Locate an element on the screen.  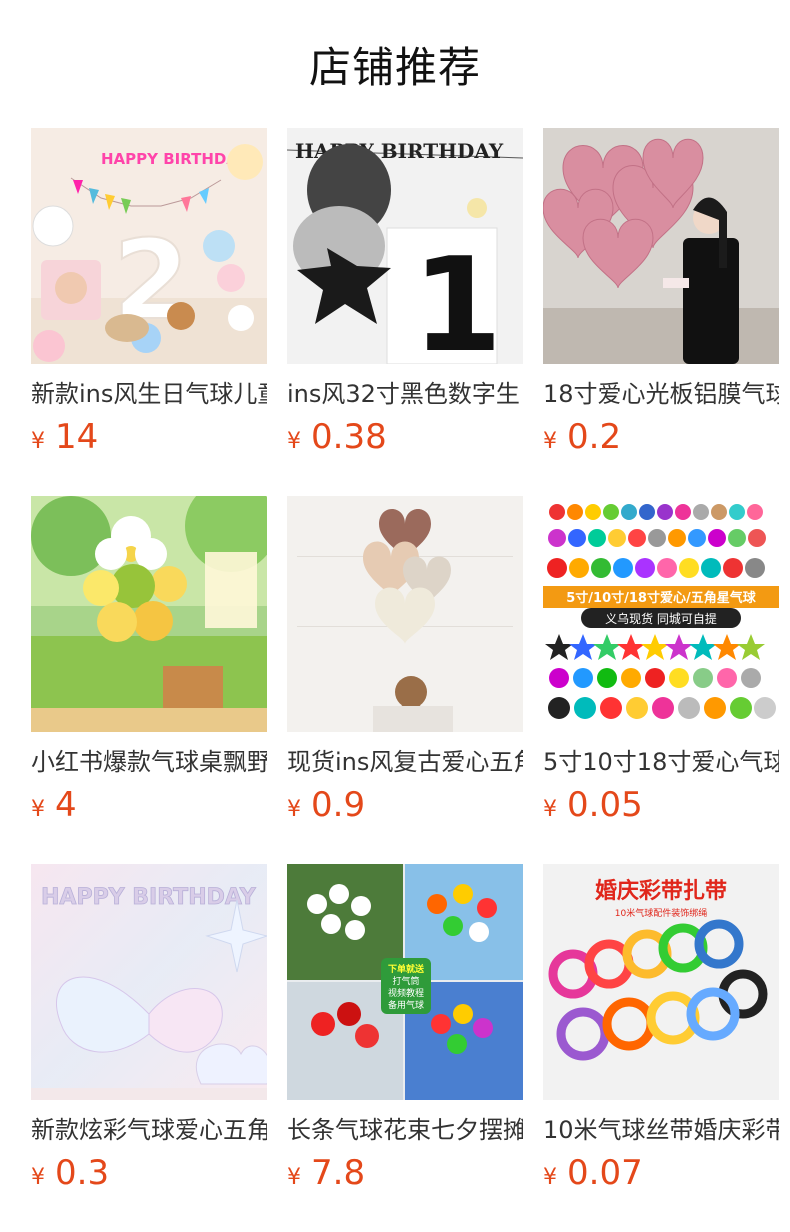
section-title: 店铺推荐 is located at coordinates (394, 67).